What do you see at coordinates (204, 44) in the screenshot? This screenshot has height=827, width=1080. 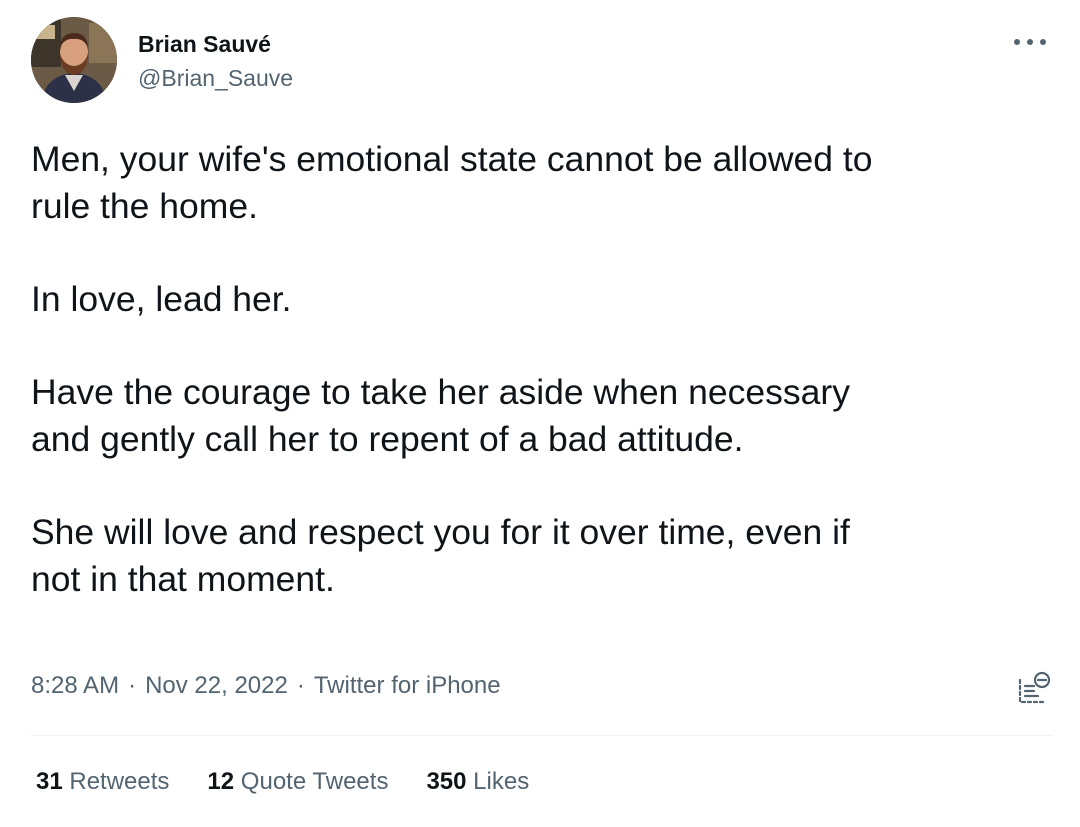 I see `display-name: Brian Sauvé` at bounding box center [204, 44].